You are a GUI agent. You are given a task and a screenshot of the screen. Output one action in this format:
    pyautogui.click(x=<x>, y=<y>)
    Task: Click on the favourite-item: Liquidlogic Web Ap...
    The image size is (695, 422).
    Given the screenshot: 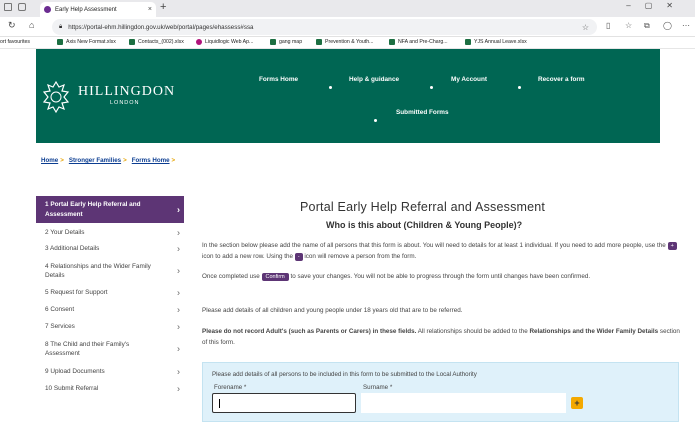 What is the action you would take?
    pyautogui.click(x=224, y=42)
    